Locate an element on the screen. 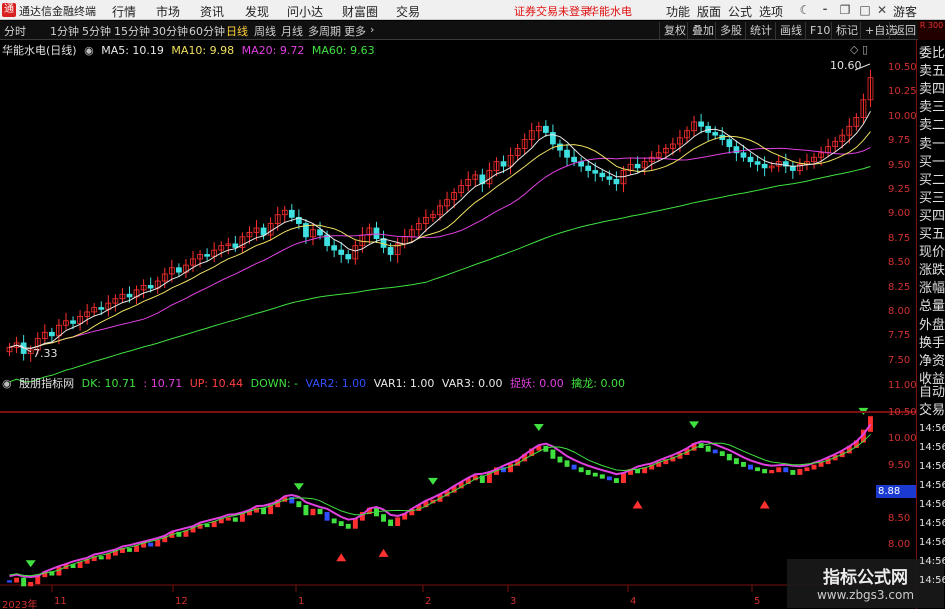 The width and height of the screenshot is (945, 609). menu-wenxiaoda: 问小达 is located at coordinates (305, 11).